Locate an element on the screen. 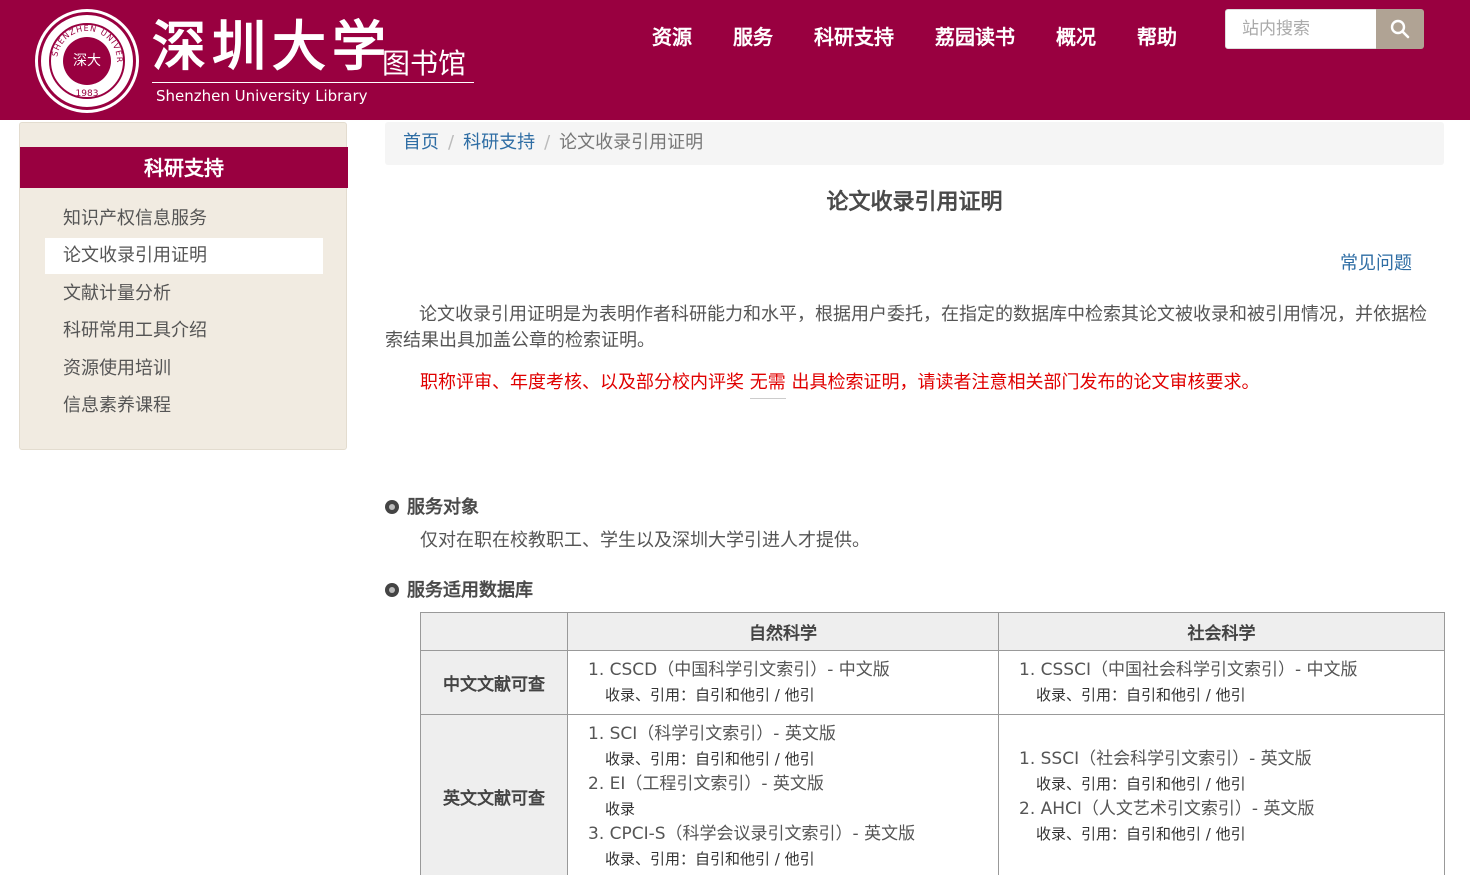  breadcrumb-current: 论文收录引用证明 is located at coordinates (631, 142).